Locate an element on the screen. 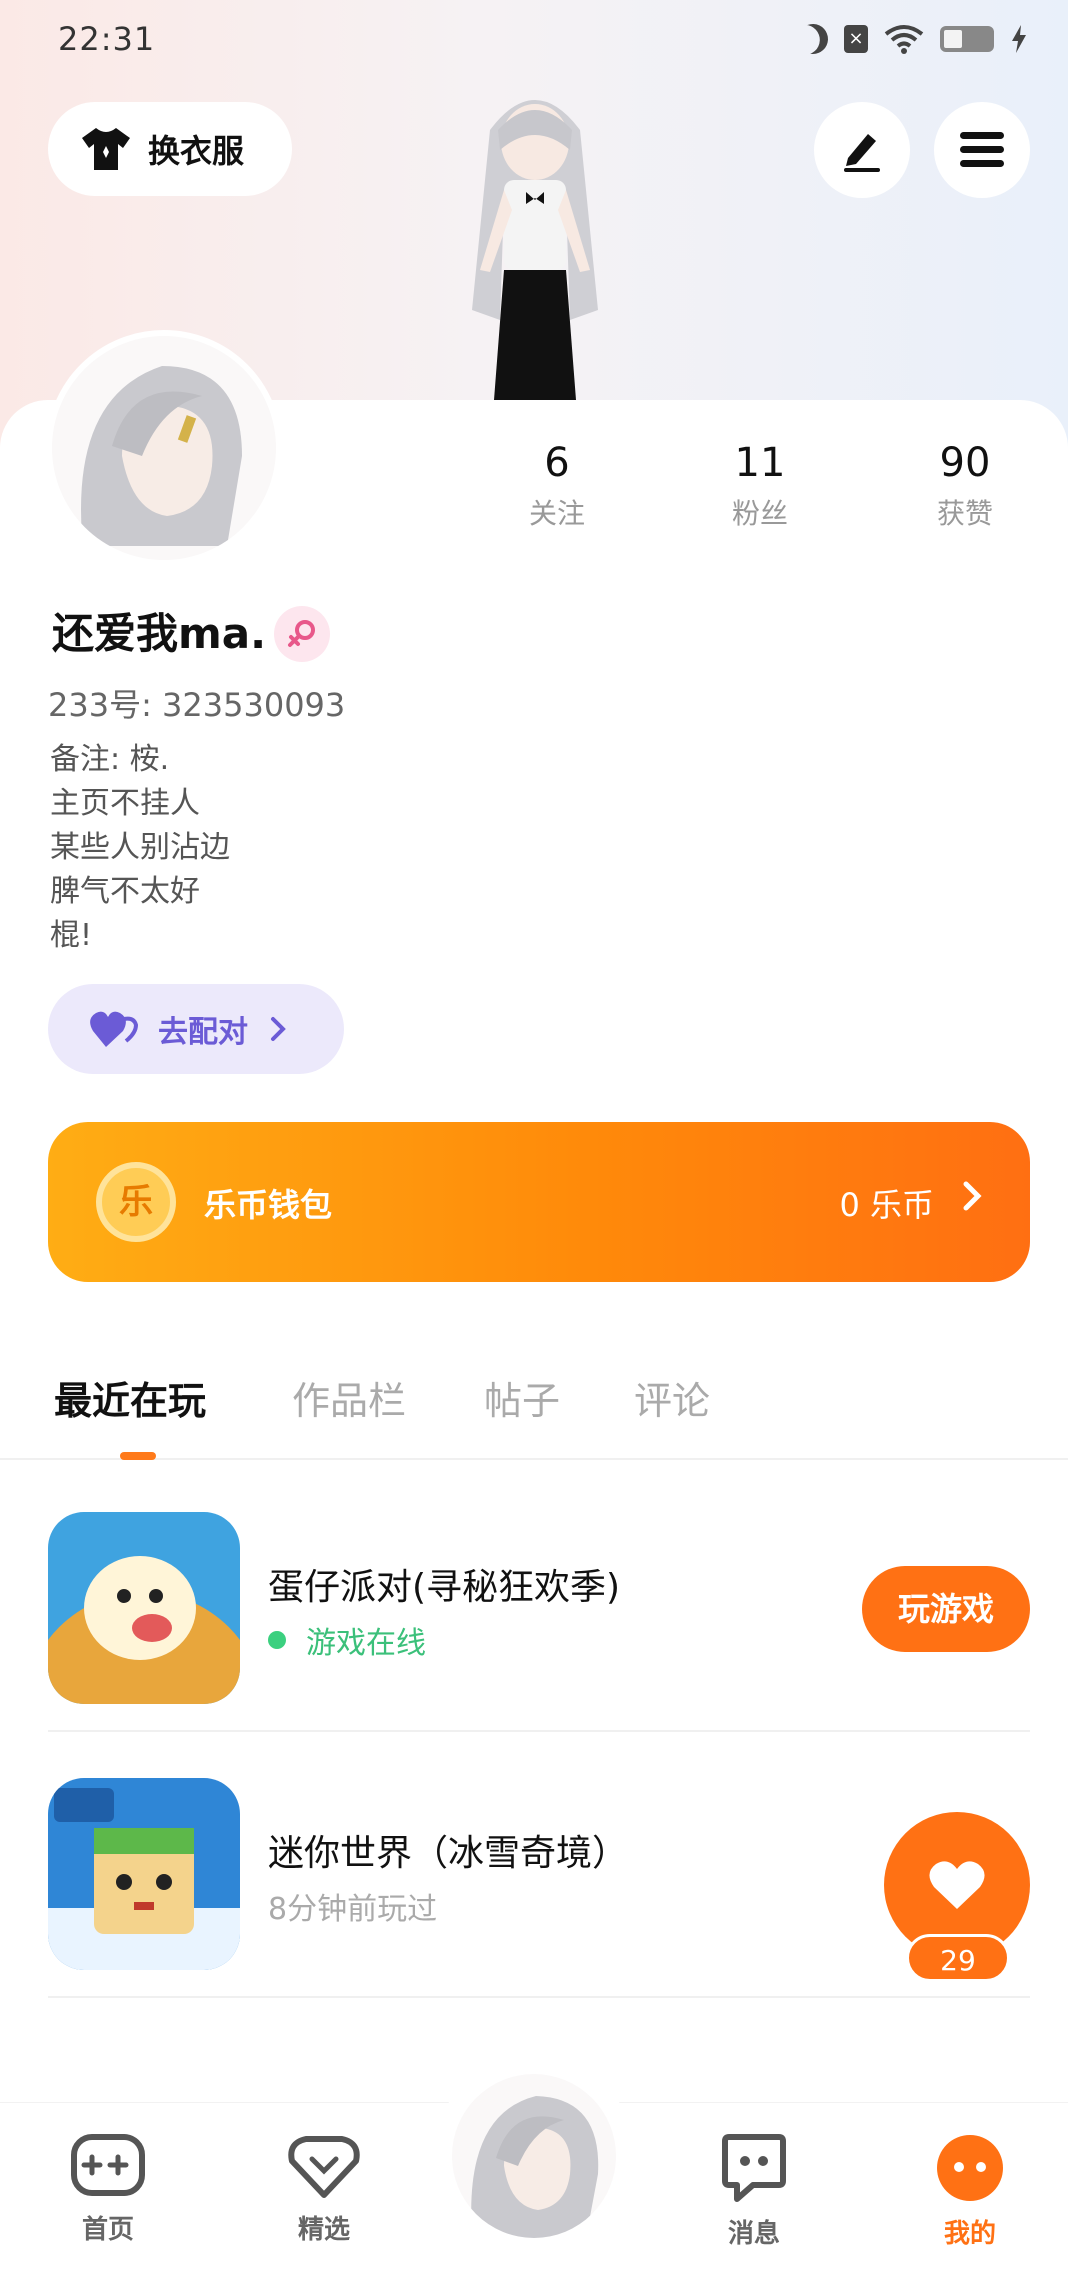  tab-works: 作品栏 is located at coordinates (349, 1397).